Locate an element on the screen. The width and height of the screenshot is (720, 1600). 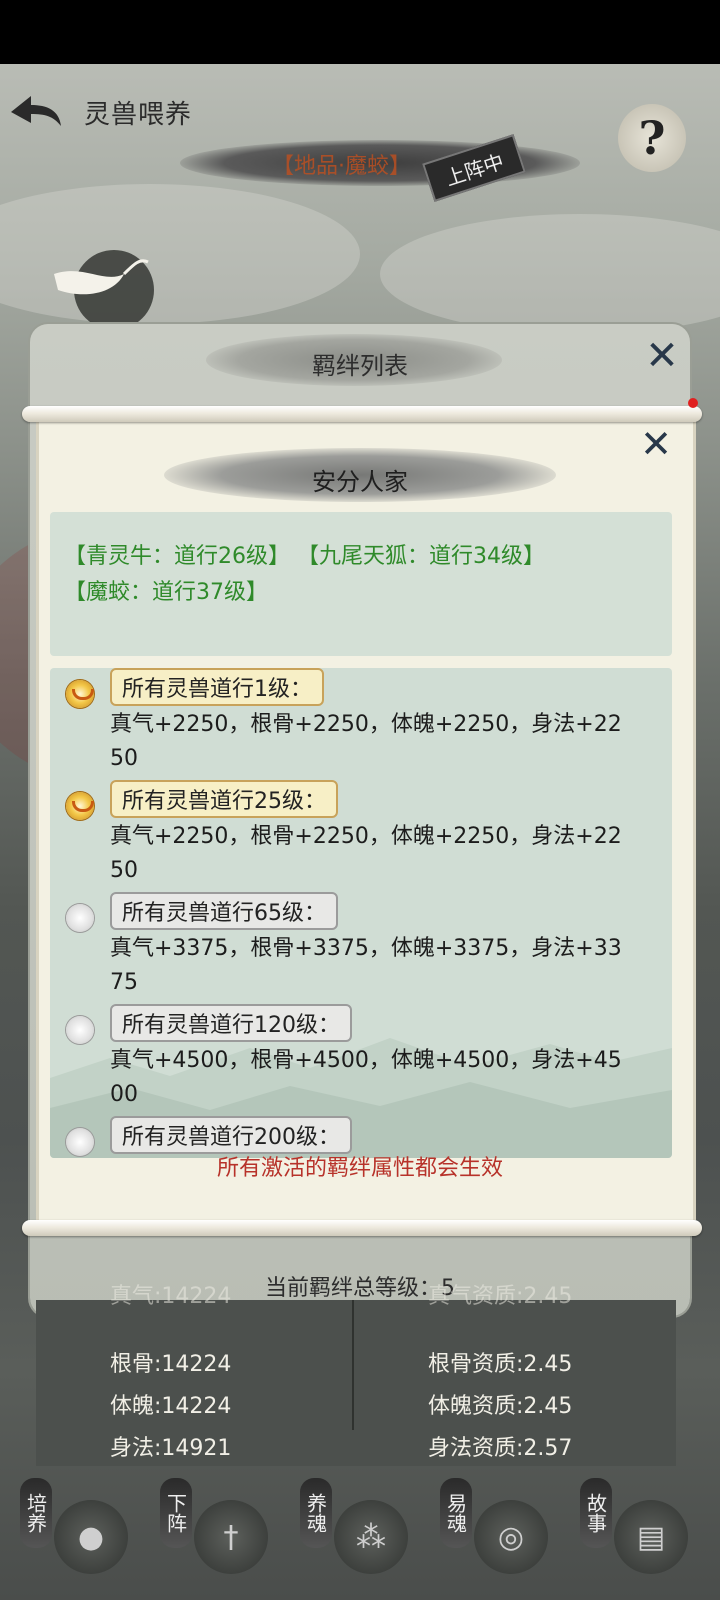
nav-undeploy-button: 下阵 † is located at coordinates (215, 1533).